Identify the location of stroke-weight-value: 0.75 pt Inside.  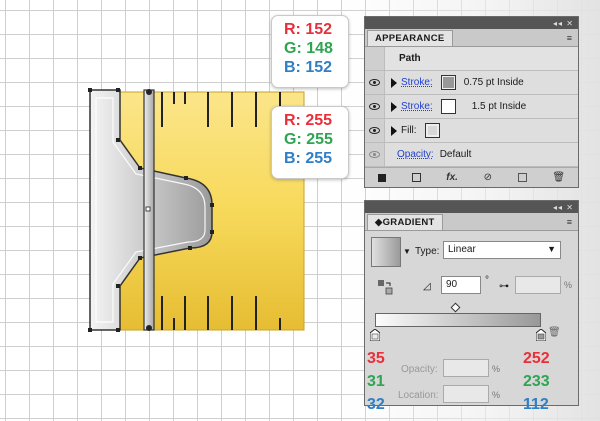
(493, 82).